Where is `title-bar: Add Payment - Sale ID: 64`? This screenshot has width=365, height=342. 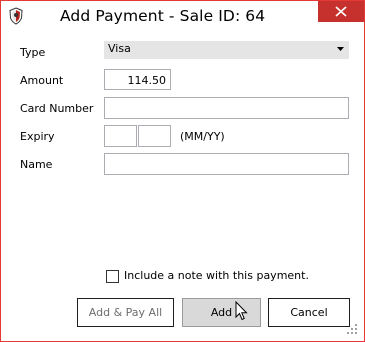
title-bar: Add Payment - Sale ID: 64 is located at coordinates (182, 16).